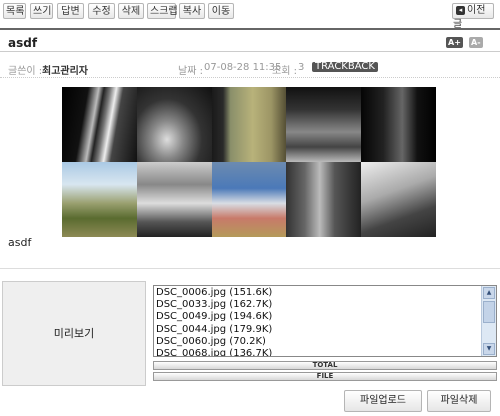 Image resolution: width=500 pixels, height=416 pixels. I want to click on file-list-item: DSC_0068.jpg (136.7K), so click(214, 352).